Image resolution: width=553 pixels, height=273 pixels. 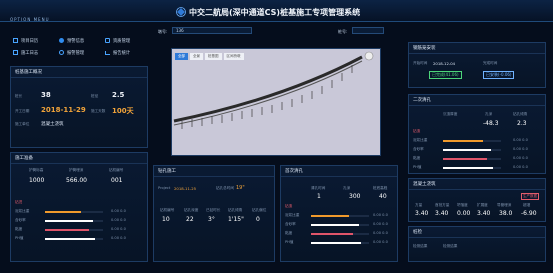 What do you see at coordinates (123, 111) in the screenshot?
I see `days-value: 100天` at bounding box center [123, 111].